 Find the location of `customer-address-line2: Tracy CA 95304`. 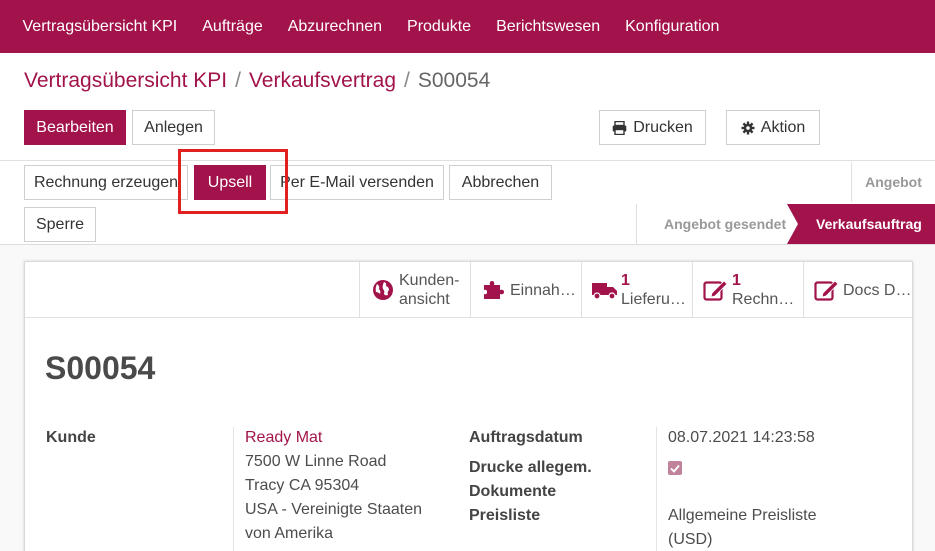

customer-address-line2: Tracy CA 95304 is located at coordinates (302, 485).